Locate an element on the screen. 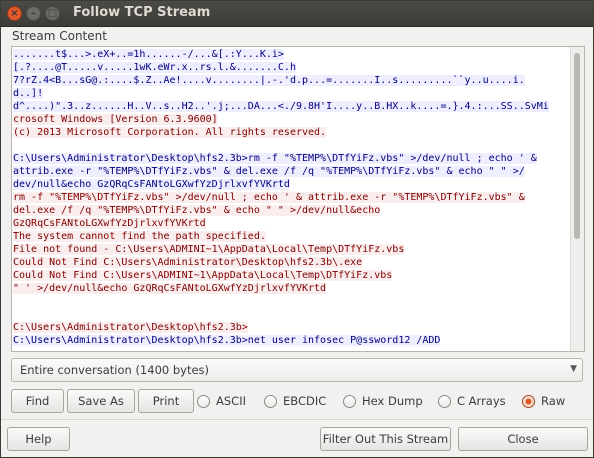  radio-button-selected-icon is located at coordinates (528, 401).